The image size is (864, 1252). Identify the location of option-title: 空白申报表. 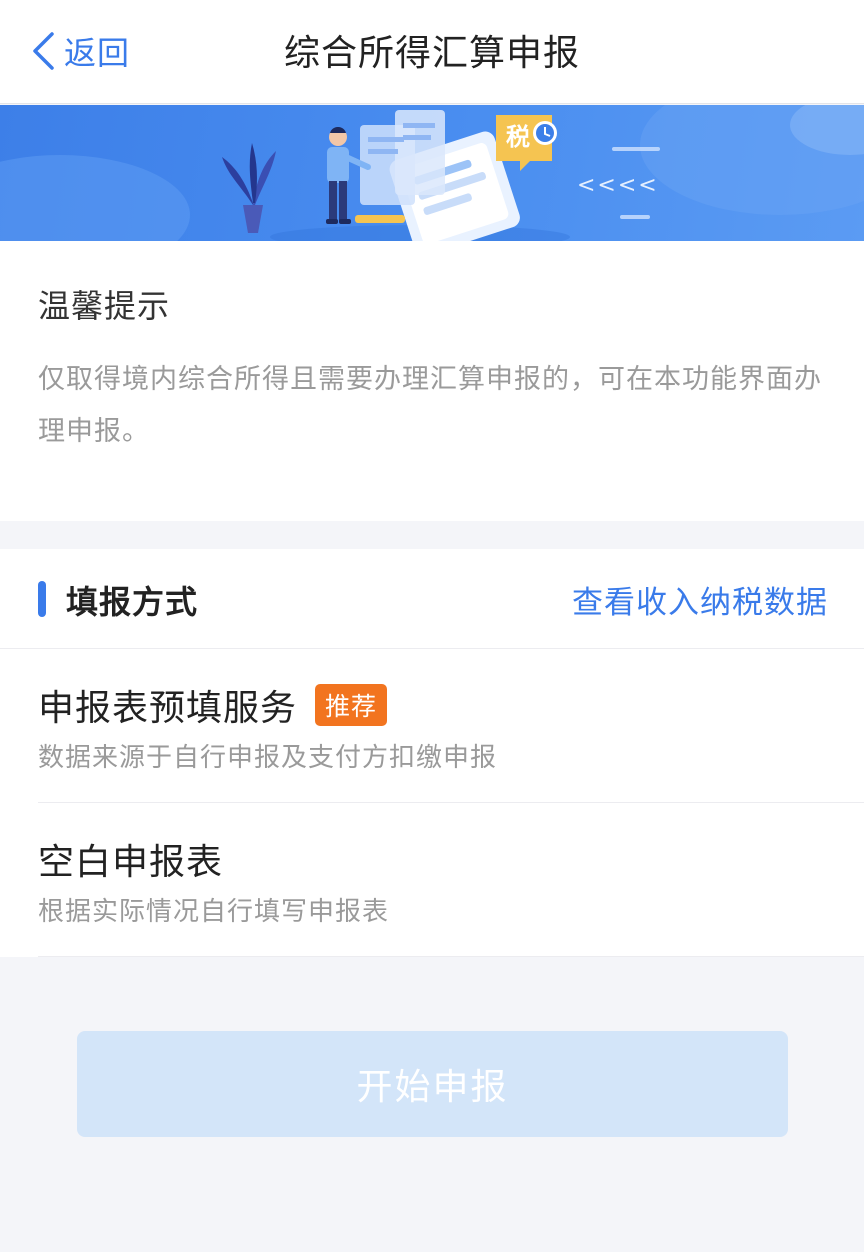
(131, 862).